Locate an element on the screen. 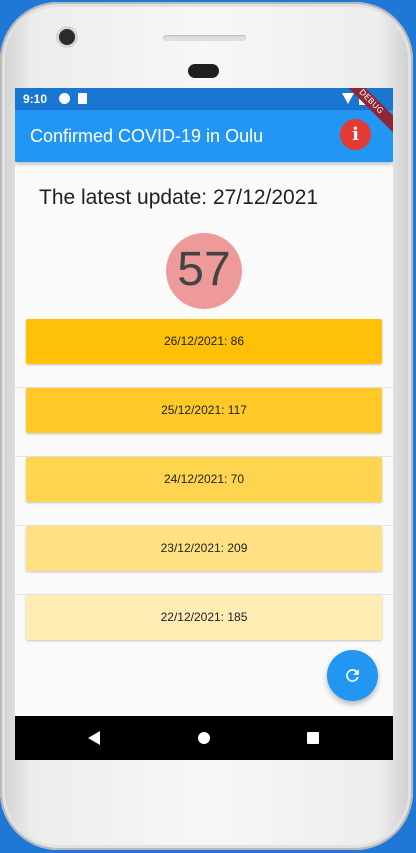  info-button: i is located at coordinates (355, 134).